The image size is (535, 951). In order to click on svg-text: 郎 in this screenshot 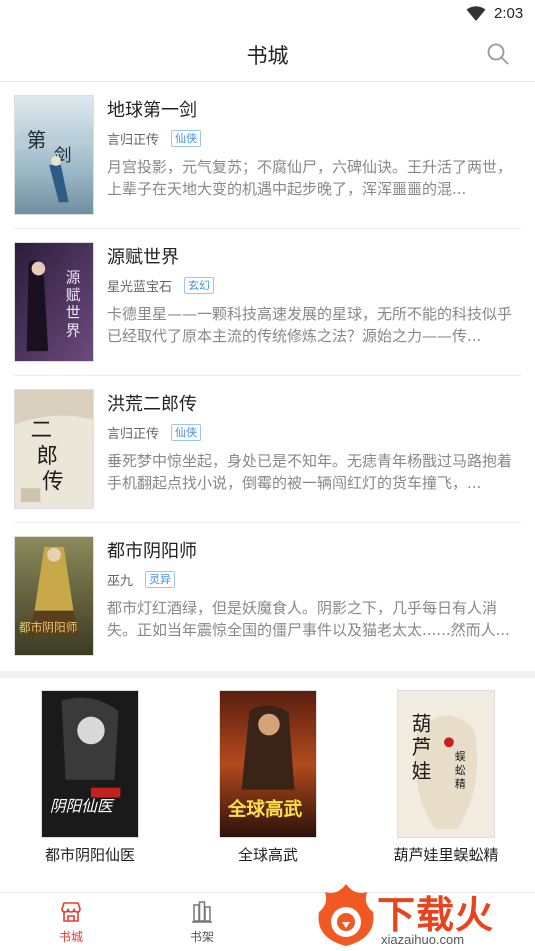, I will do `click(46, 456)`.